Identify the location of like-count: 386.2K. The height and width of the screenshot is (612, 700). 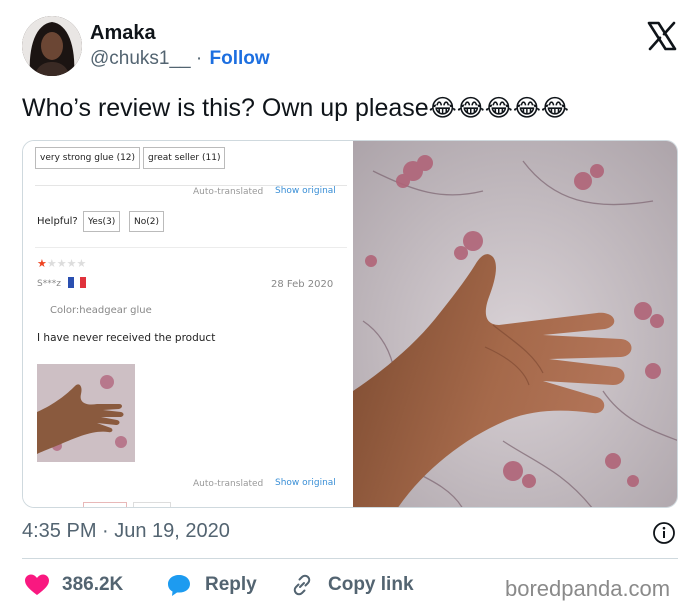
(93, 584).